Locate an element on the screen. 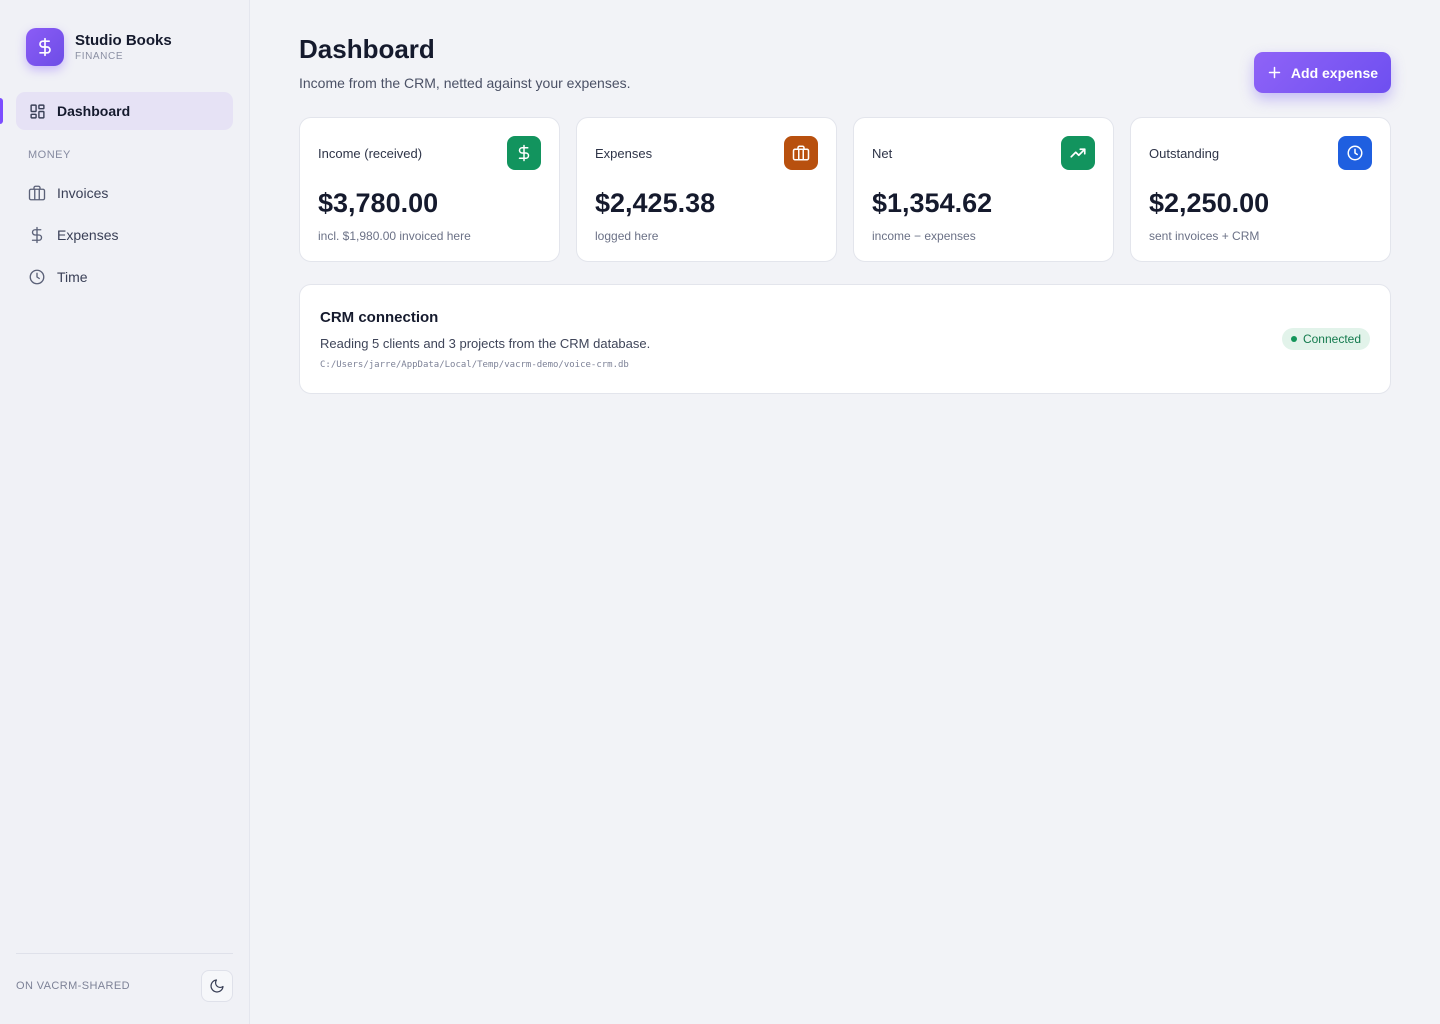 Image resolution: width=1440 pixels, height=1024 pixels. dollar-logo-icon is located at coordinates (45, 47).